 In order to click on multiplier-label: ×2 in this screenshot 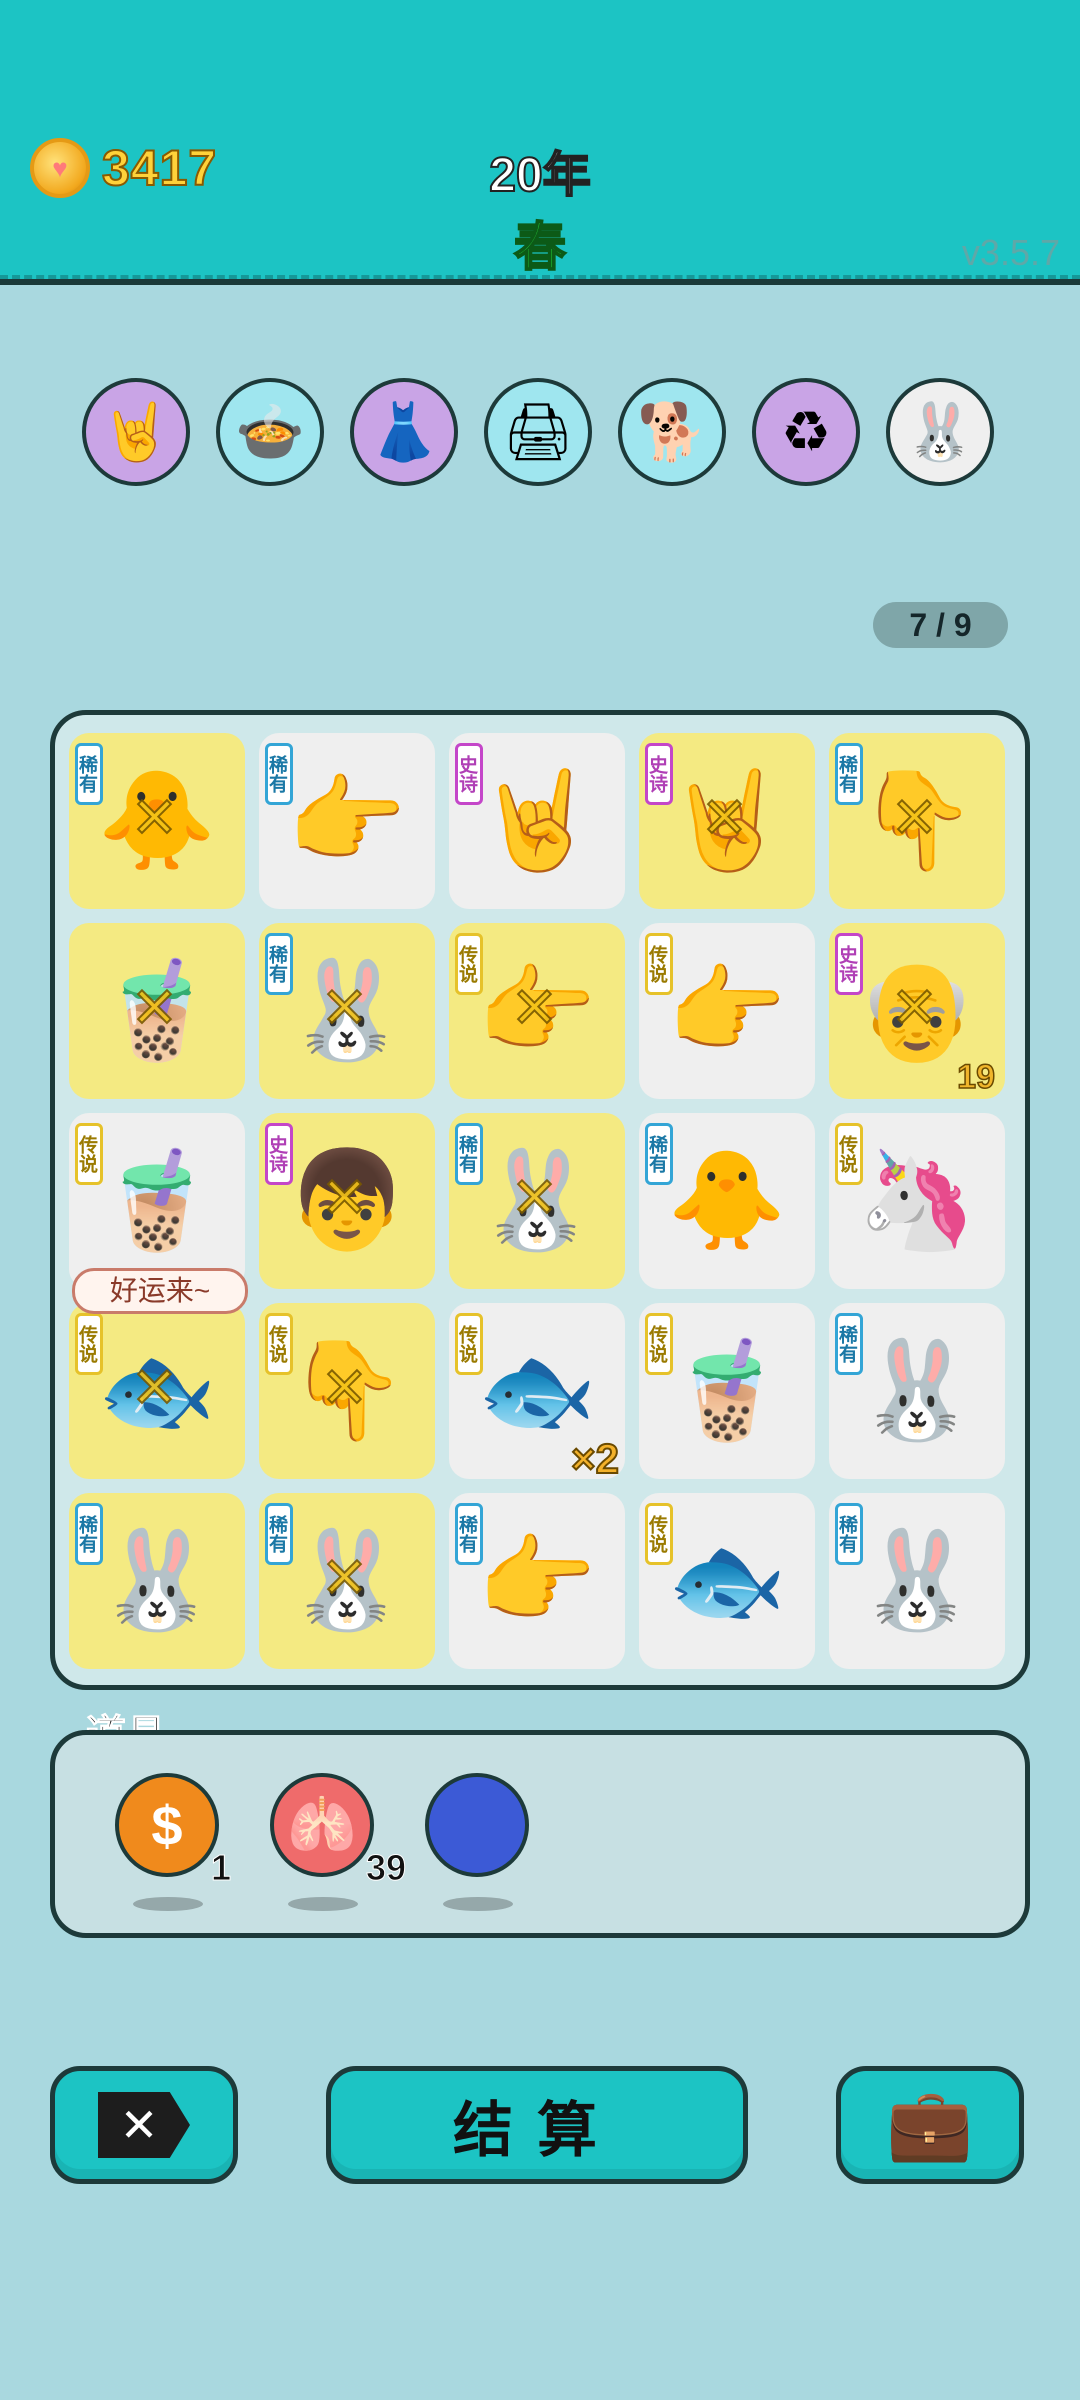, I will do `click(595, 1458)`.